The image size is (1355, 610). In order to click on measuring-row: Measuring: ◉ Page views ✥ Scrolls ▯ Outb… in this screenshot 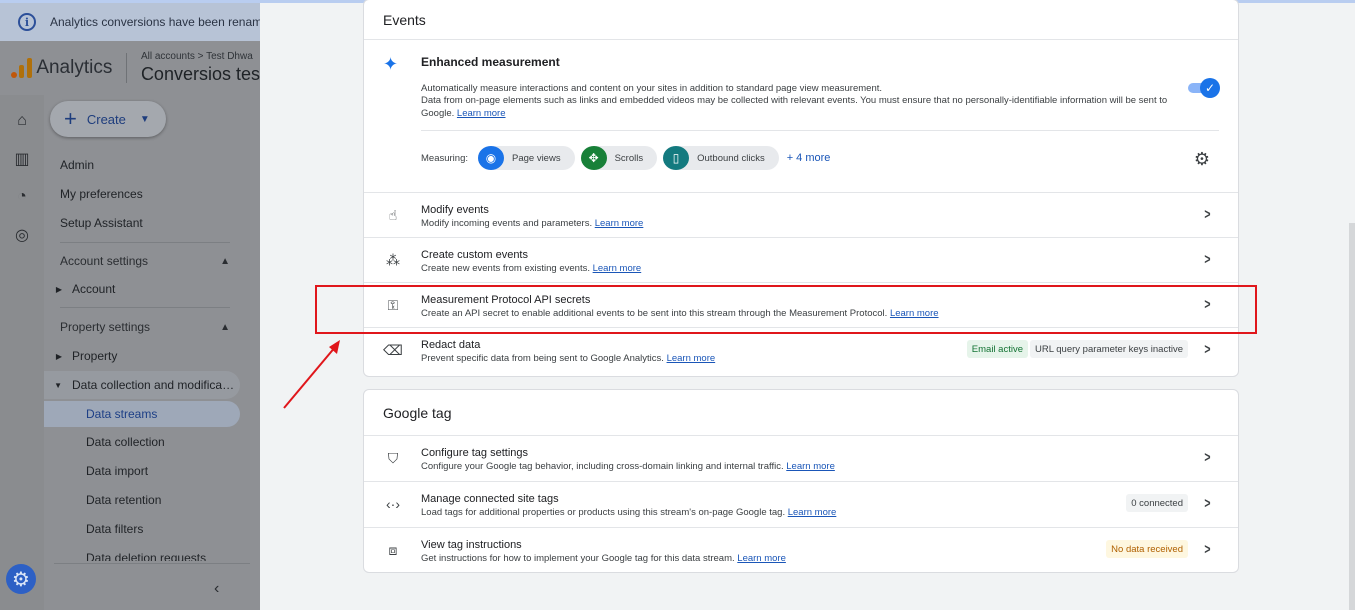, I will do `click(625, 158)`.